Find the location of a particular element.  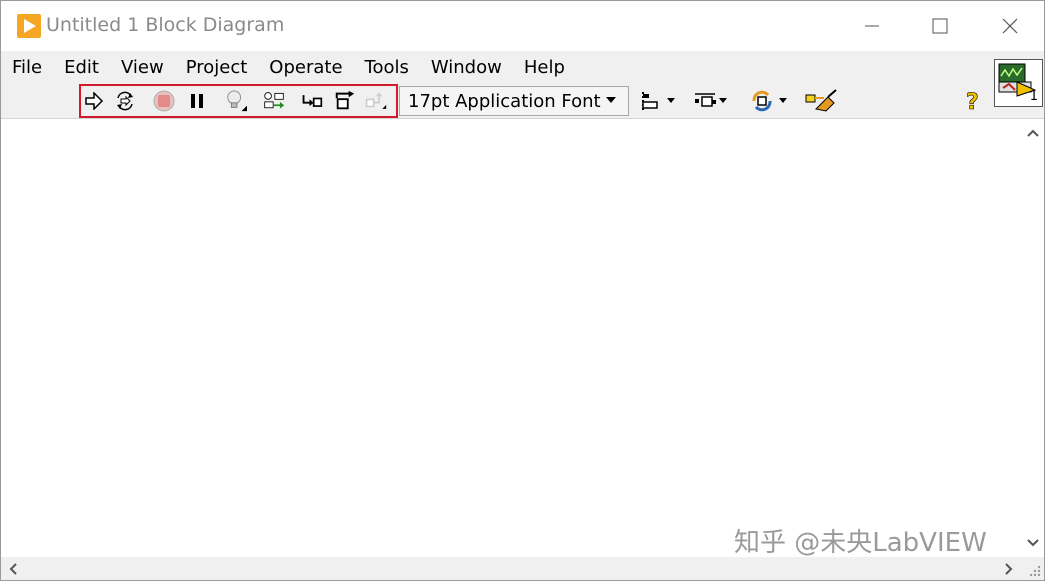

scroll-up-icon is located at coordinates (1033, 133).